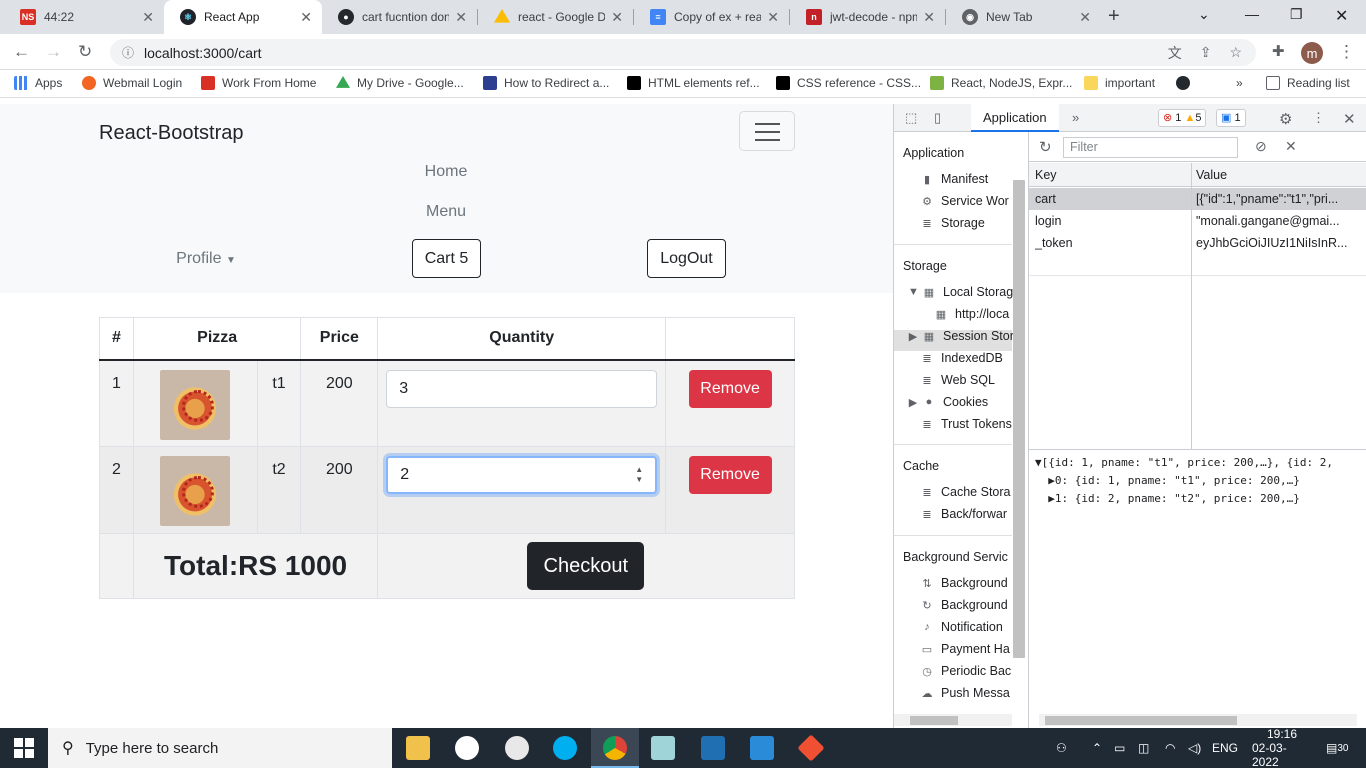 This screenshot has width=1366, height=769. What do you see at coordinates (1045, 147) in the screenshot?
I see `refresh-icon: ↻` at bounding box center [1045, 147].